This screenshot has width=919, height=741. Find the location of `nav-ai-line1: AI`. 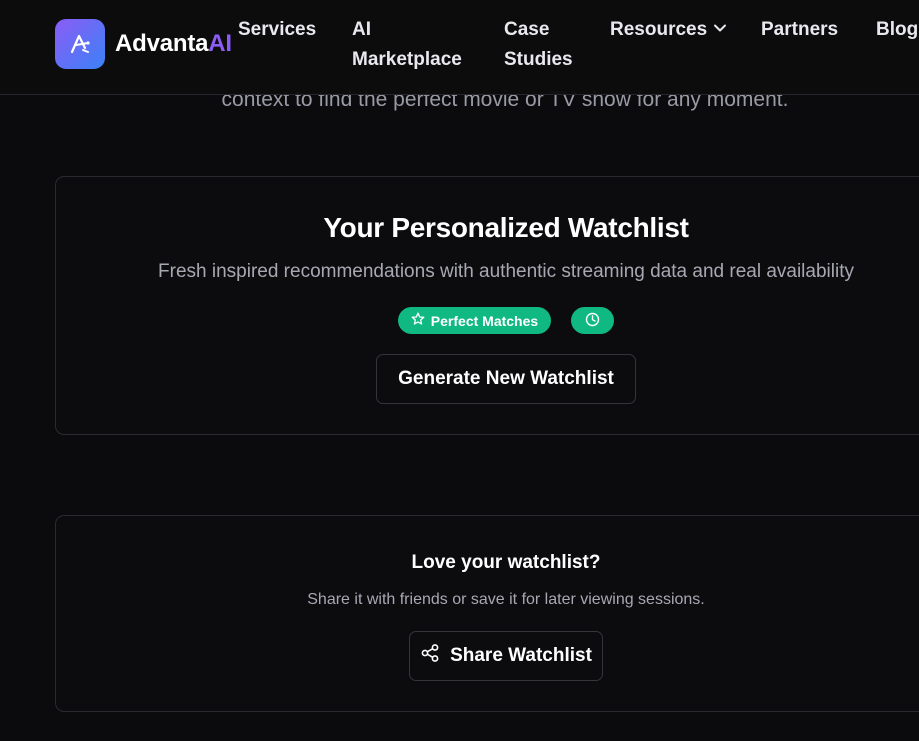

nav-ai-line1: AI is located at coordinates (361, 29).